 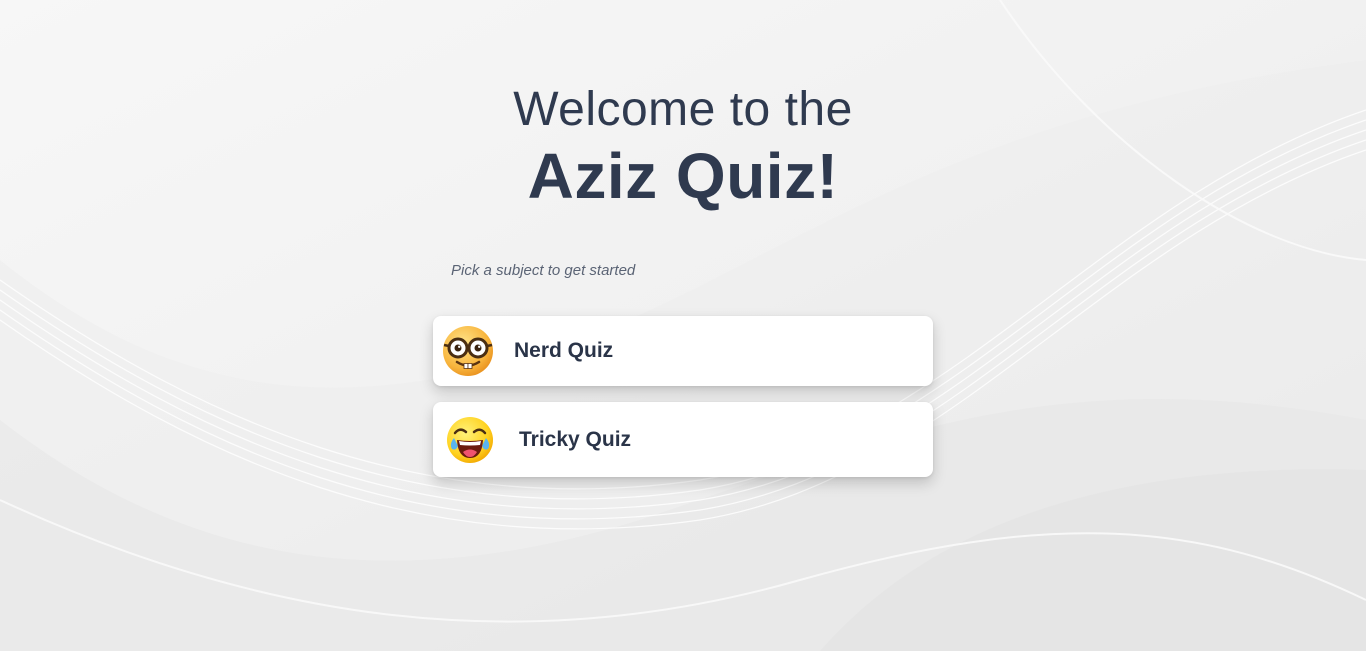 What do you see at coordinates (564, 350) in the screenshot?
I see `nerd-quiz-label: Nerd Quiz` at bounding box center [564, 350].